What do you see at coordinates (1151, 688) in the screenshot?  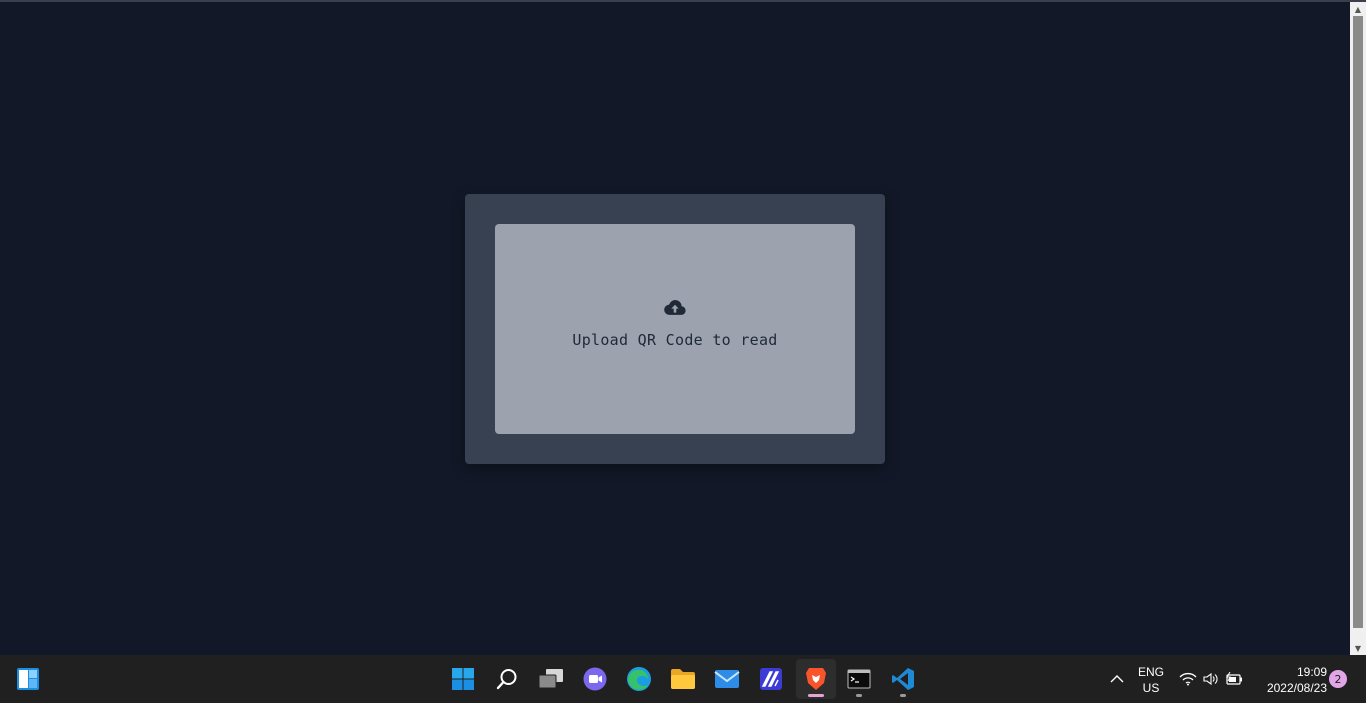 I see `language-region: US` at bounding box center [1151, 688].